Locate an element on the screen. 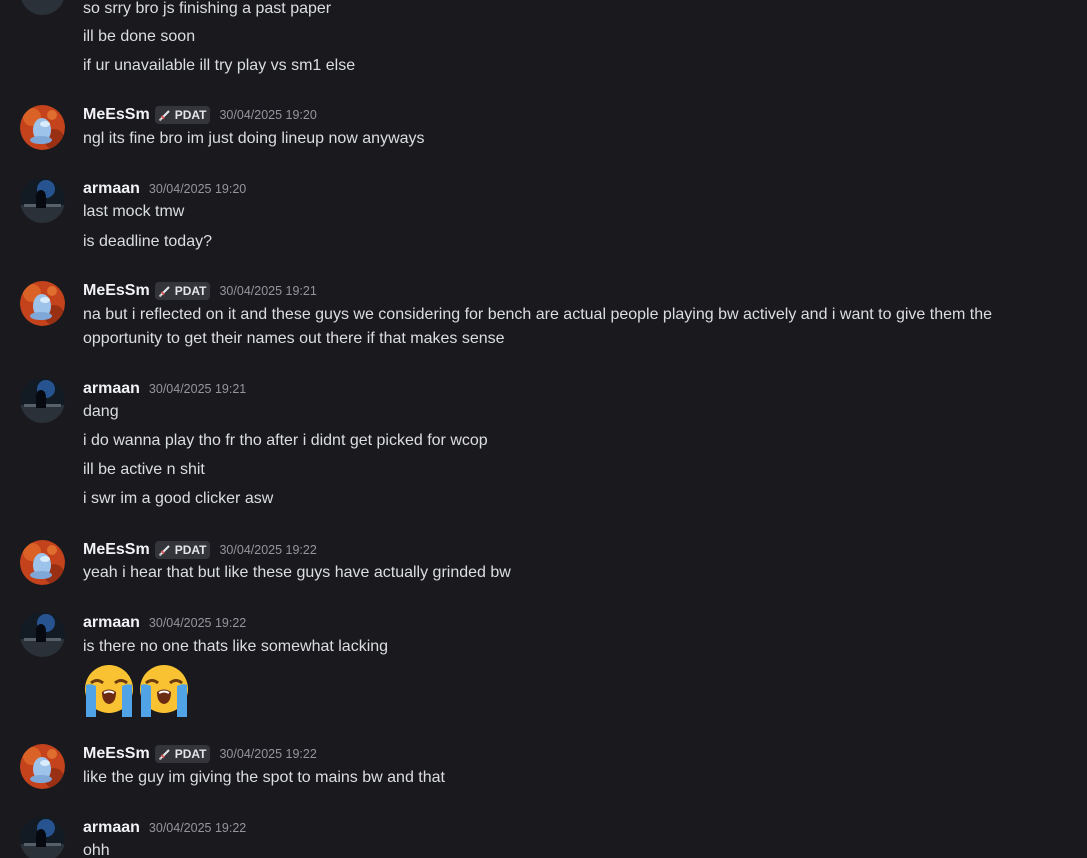 The height and width of the screenshot is (858, 1087). message-line: is deadline today? is located at coordinates (147, 241).